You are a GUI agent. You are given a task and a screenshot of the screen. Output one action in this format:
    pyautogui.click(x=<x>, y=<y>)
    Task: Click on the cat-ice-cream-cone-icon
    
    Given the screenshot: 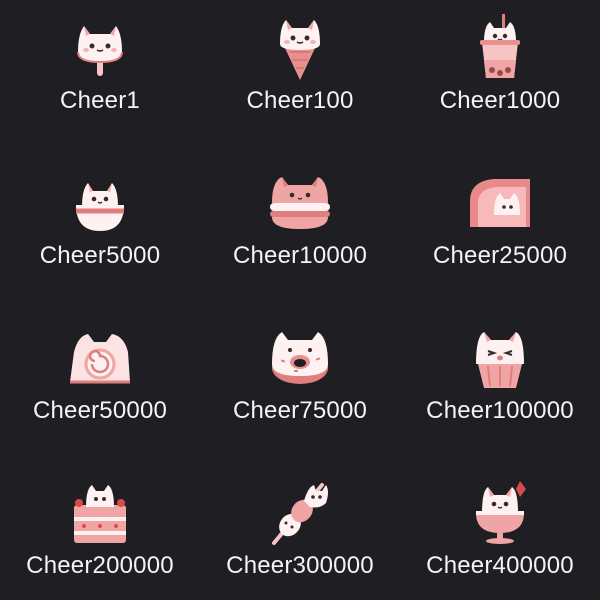 What is the action you would take?
    pyautogui.click(x=300, y=48)
    